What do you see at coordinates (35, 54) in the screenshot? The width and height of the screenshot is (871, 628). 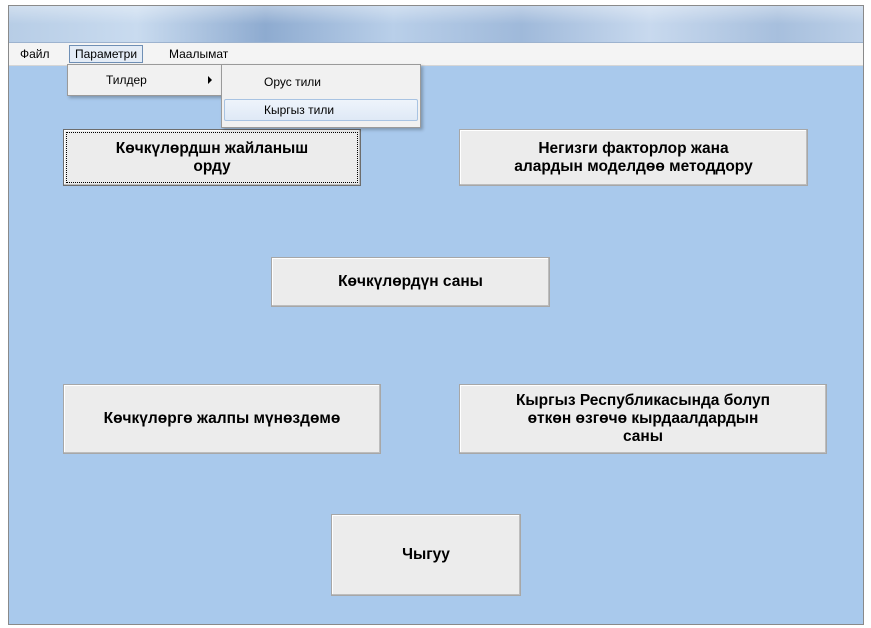 I see `menu-file: Файл` at bounding box center [35, 54].